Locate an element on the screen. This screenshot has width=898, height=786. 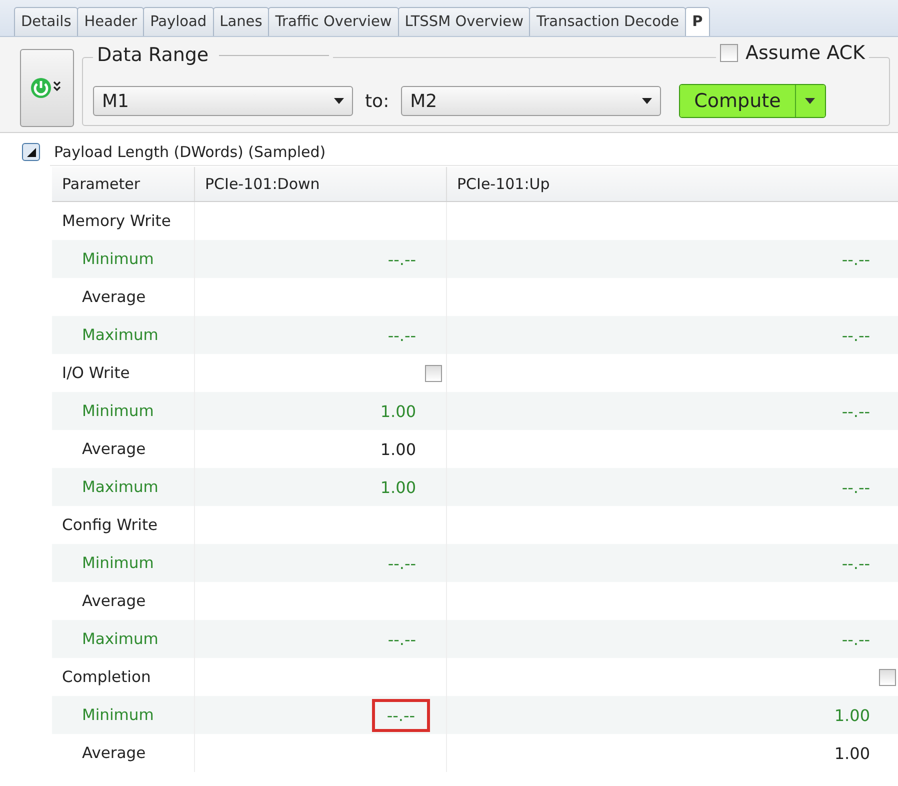
row-label: Completion is located at coordinates (106, 677).